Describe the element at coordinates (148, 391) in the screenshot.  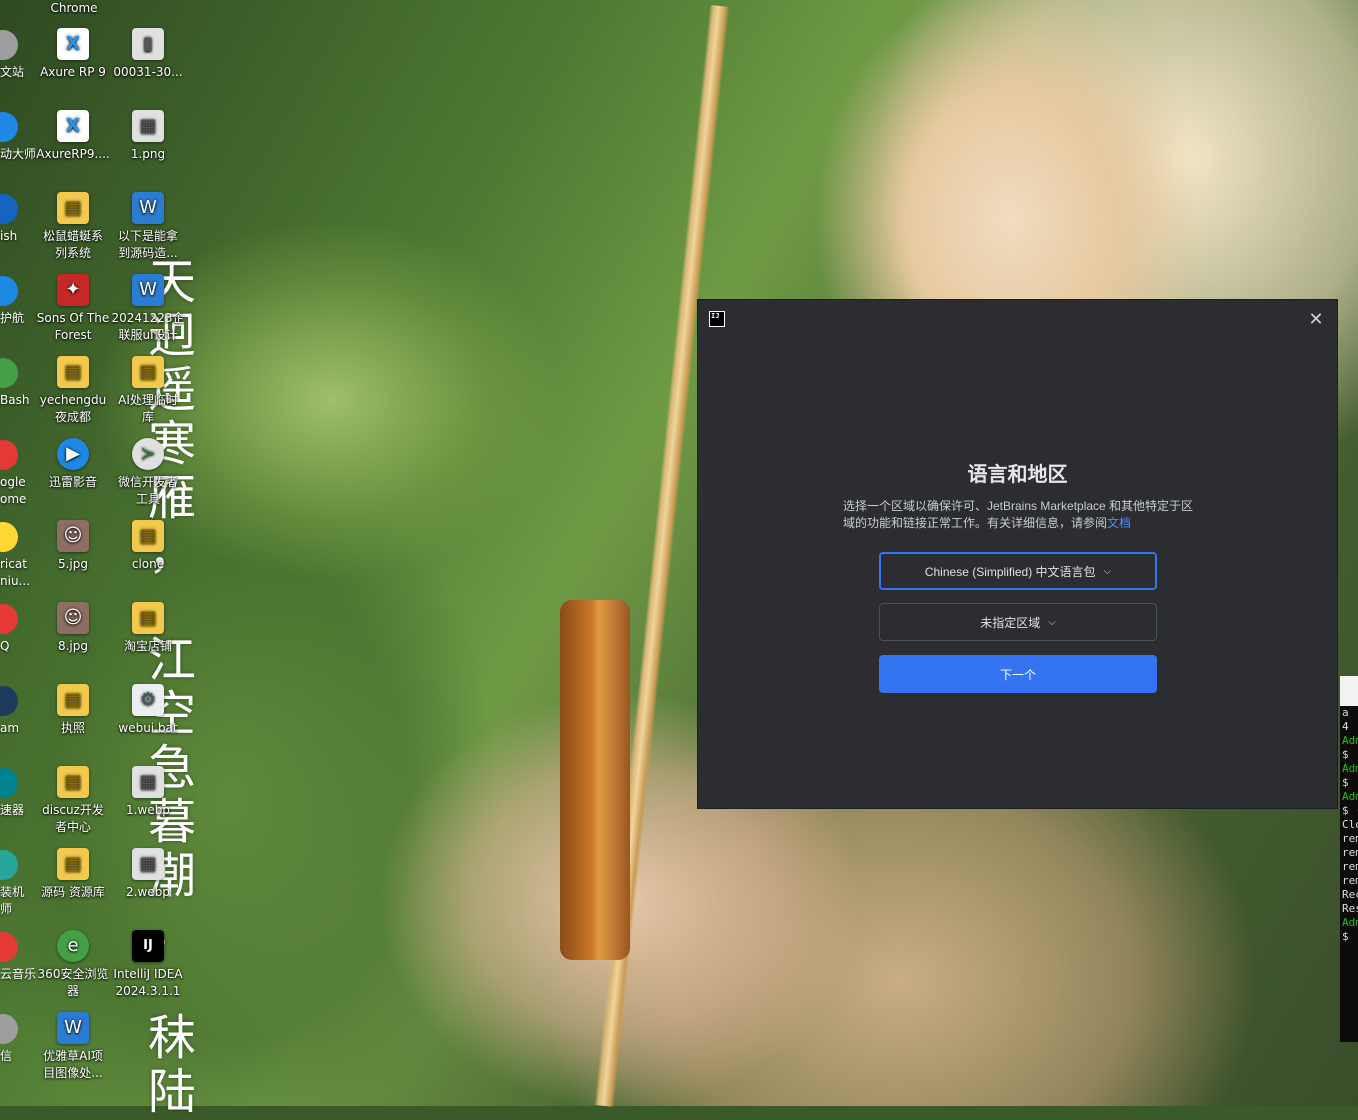
I see `desktop-icon: ▤ AI处理临时 库` at that location.